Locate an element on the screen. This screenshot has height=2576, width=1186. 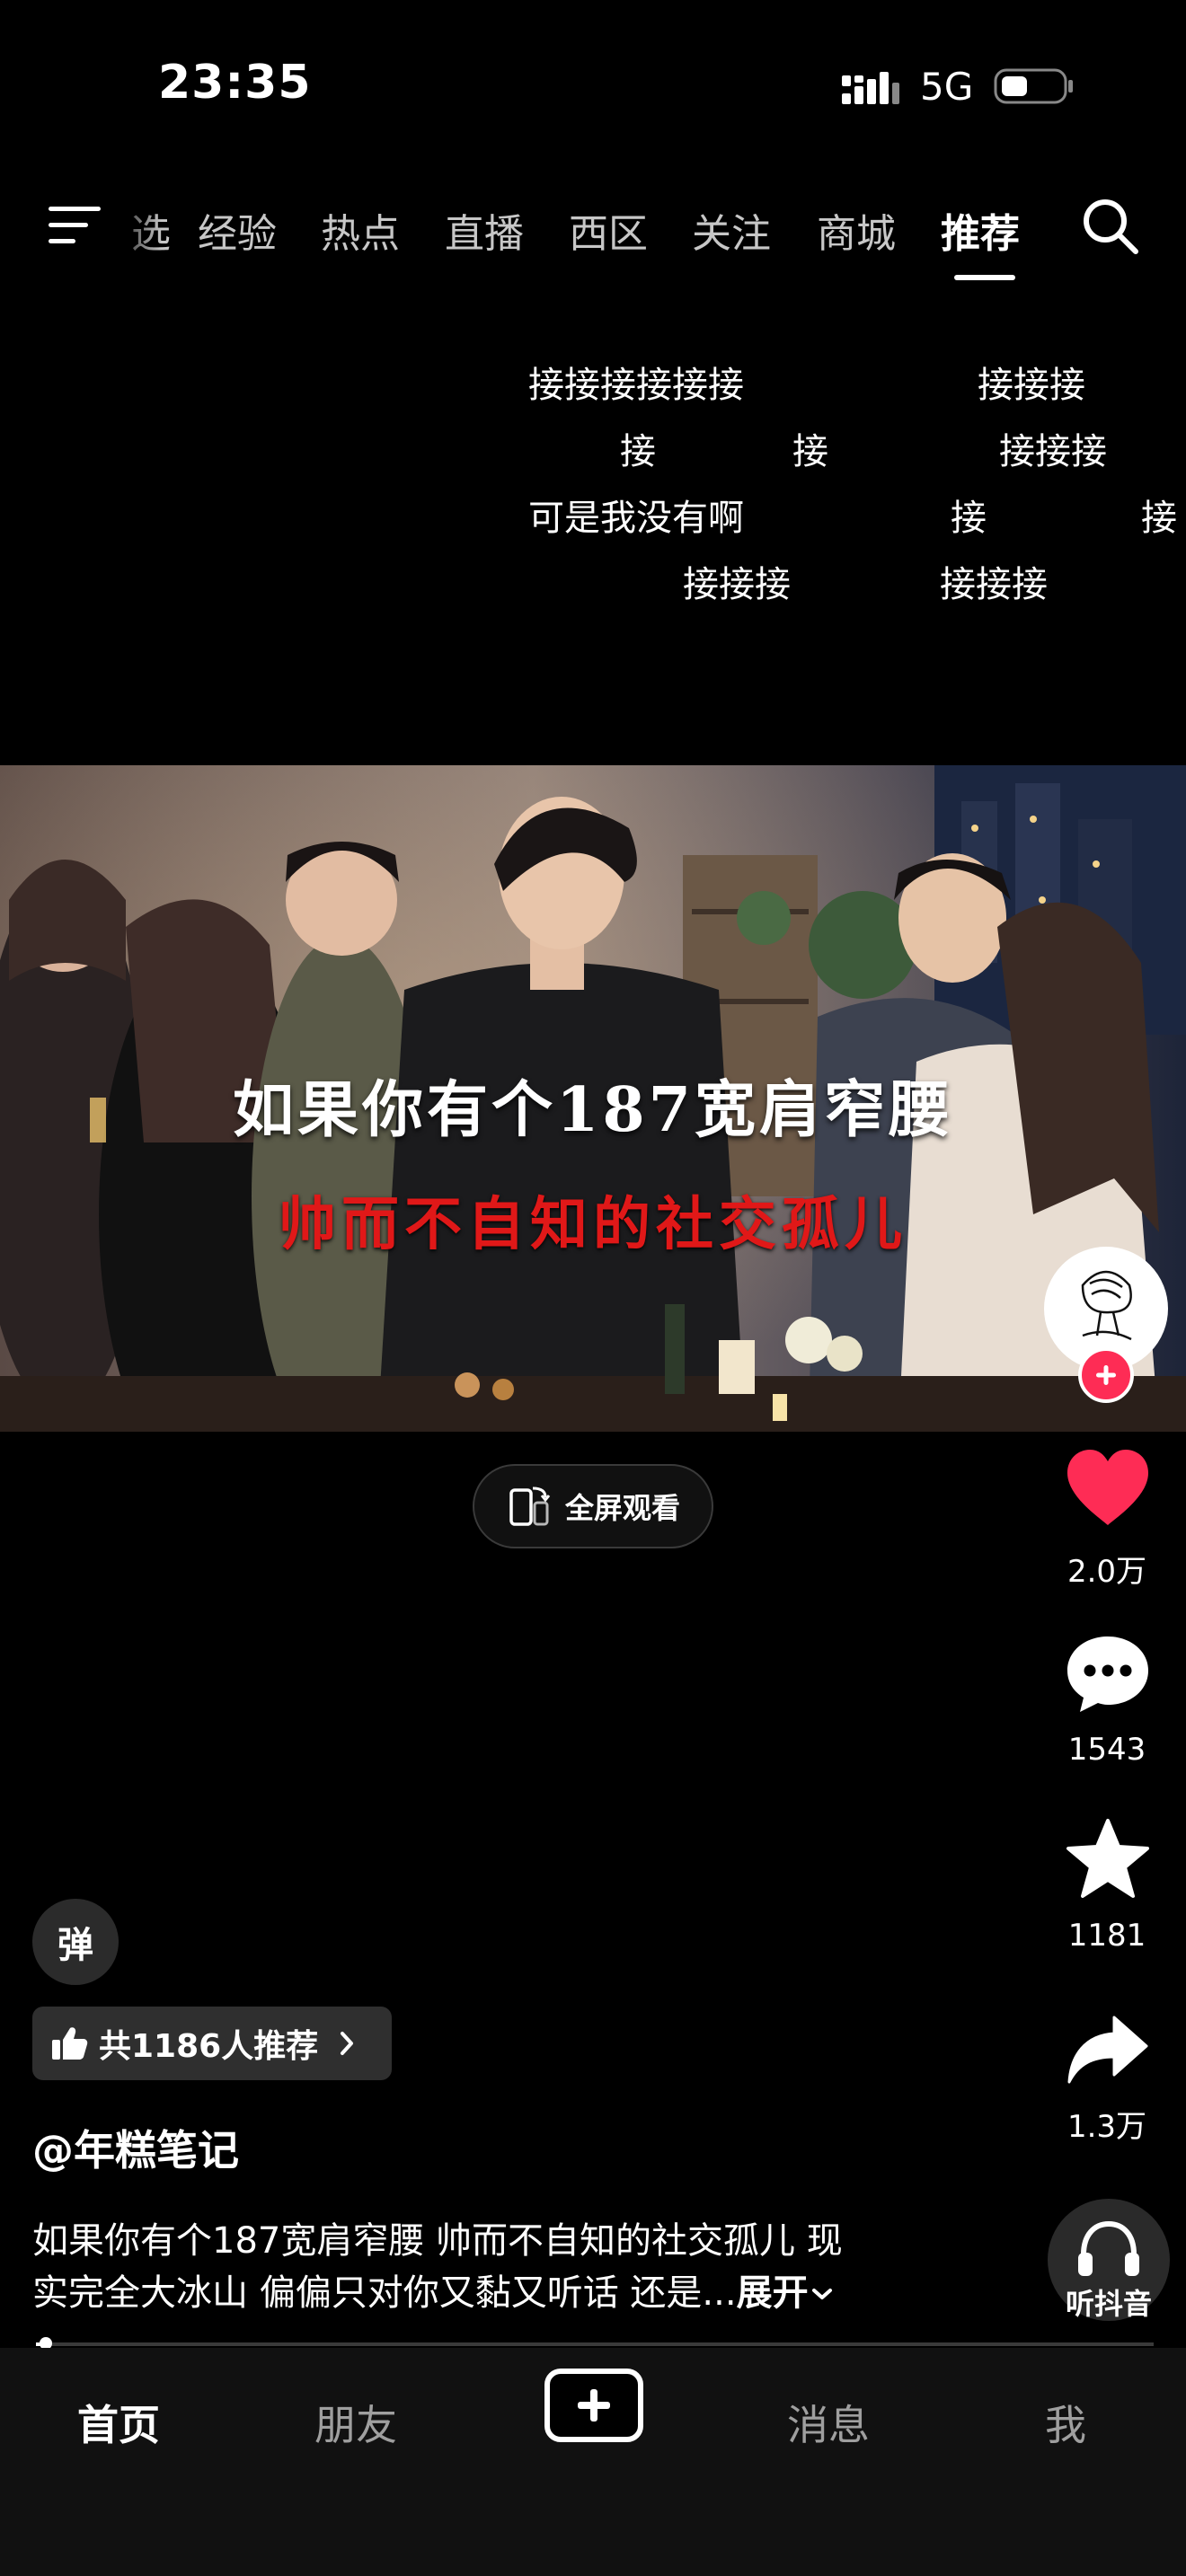
tab-live: 直播 is located at coordinates (484, 230).